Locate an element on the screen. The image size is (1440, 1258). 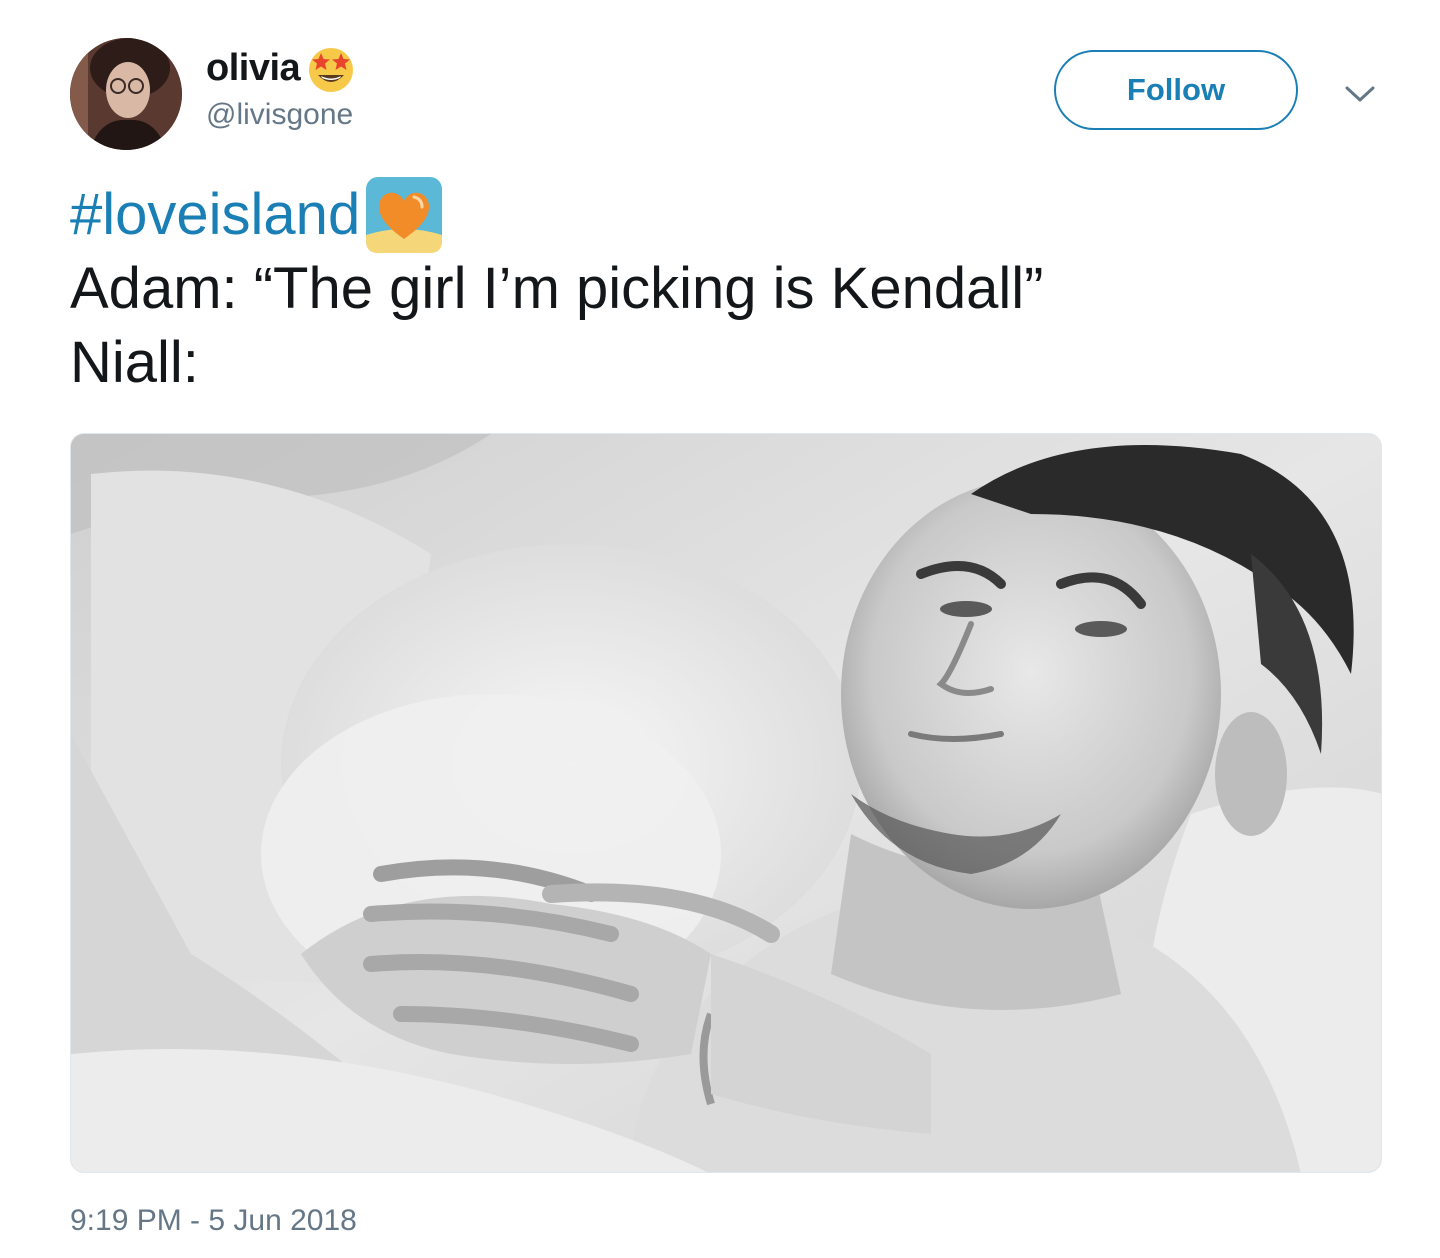
heart-island-emoji-icon is located at coordinates (404, 215).